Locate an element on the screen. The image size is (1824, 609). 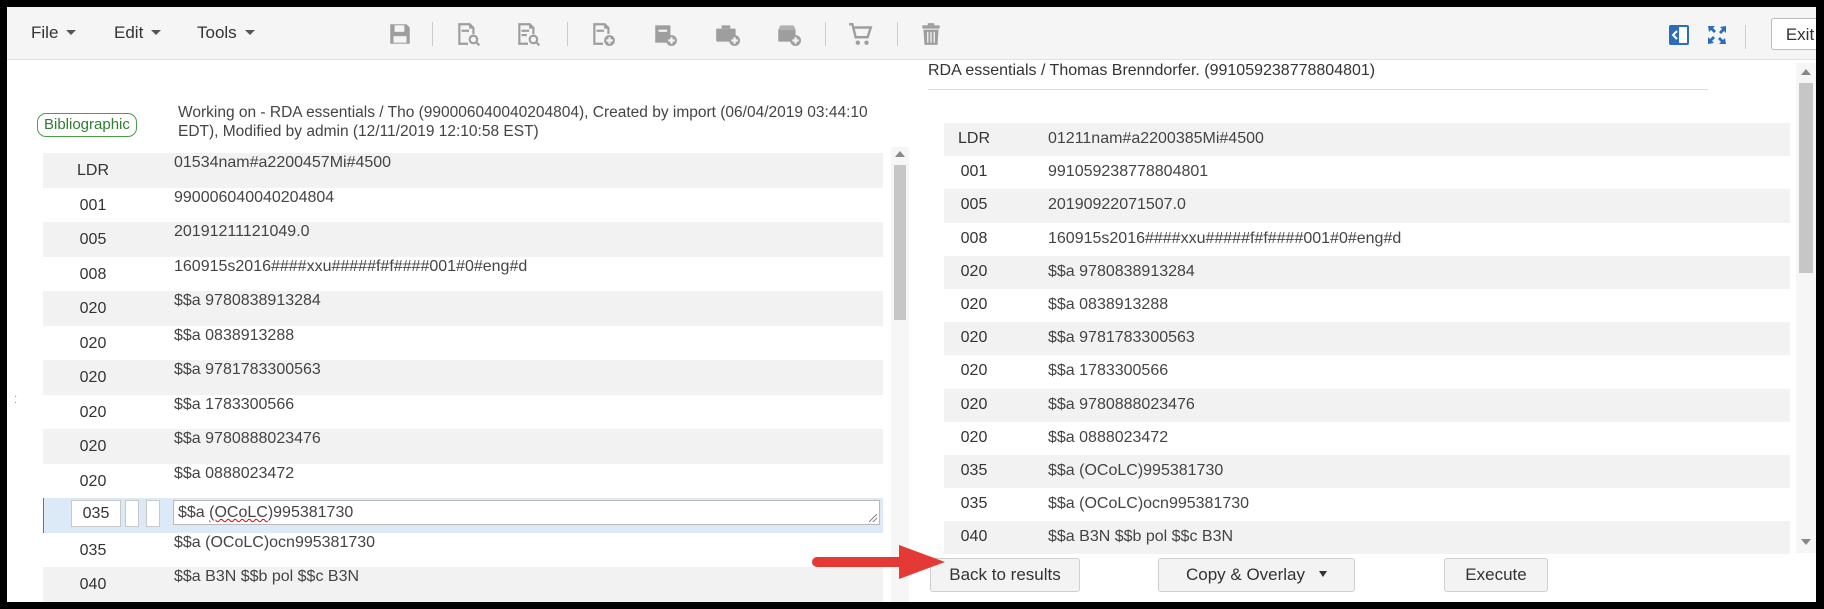
indicator-1-input is located at coordinates (132, 513).